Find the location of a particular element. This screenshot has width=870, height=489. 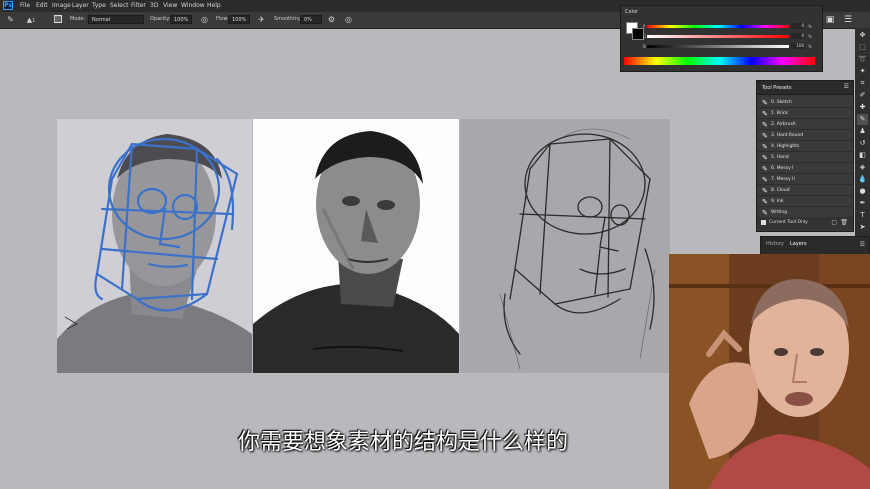

preset-item: ✎ 4. Highlights is located at coordinates (805, 147).